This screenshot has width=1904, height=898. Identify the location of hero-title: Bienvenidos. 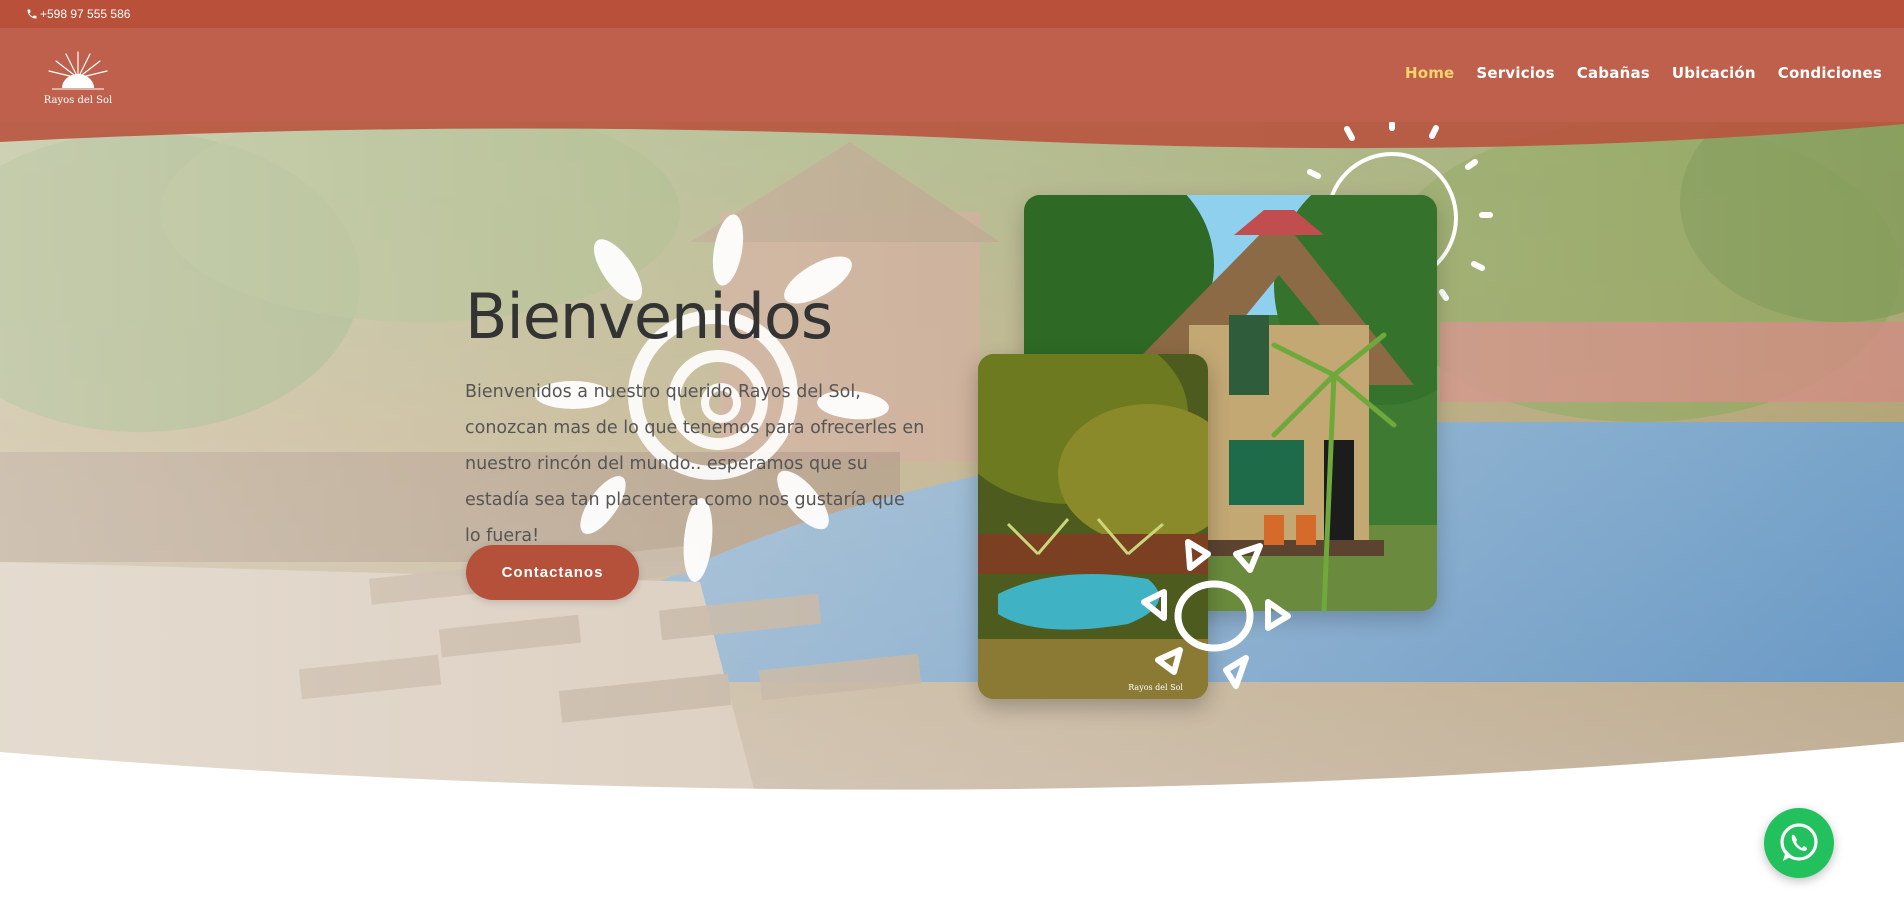
(649, 316).